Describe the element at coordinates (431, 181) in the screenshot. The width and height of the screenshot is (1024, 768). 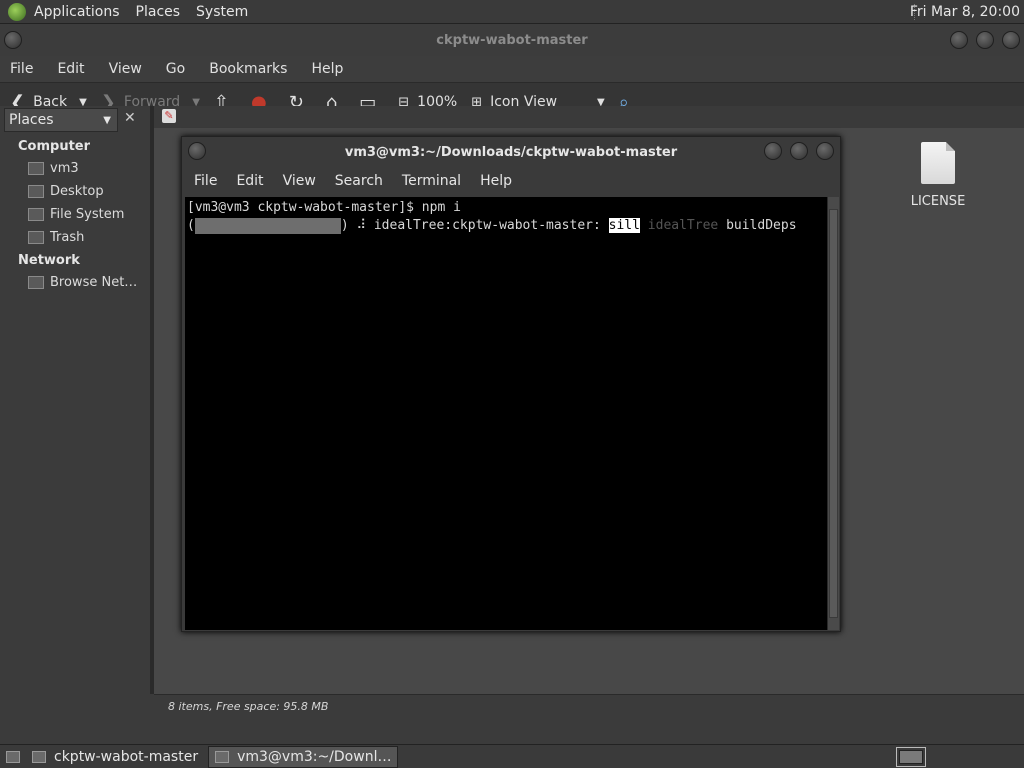
I see `terminal-menu-terminal: Terminal` at that location.